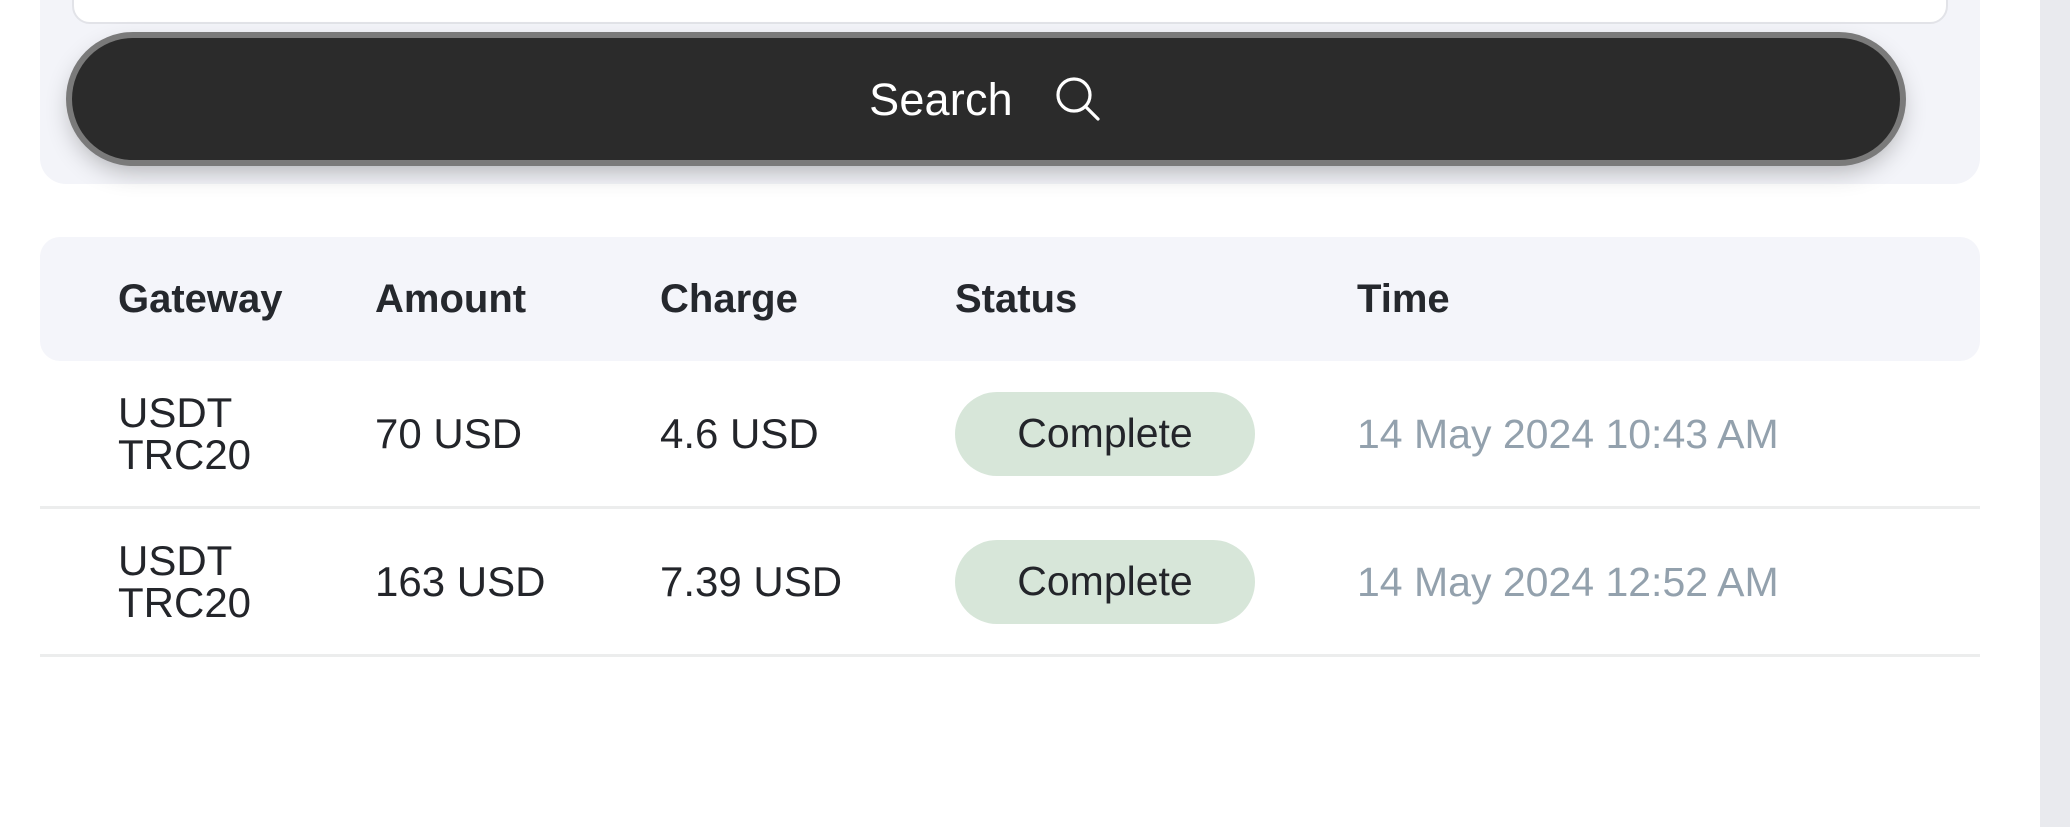 This screenshot has width=2070, height=827. What do you see at coordinates (751, 581) in the screenshot?
I see `cell-charge: 7.39 USD` at bounding box center [751, 581].